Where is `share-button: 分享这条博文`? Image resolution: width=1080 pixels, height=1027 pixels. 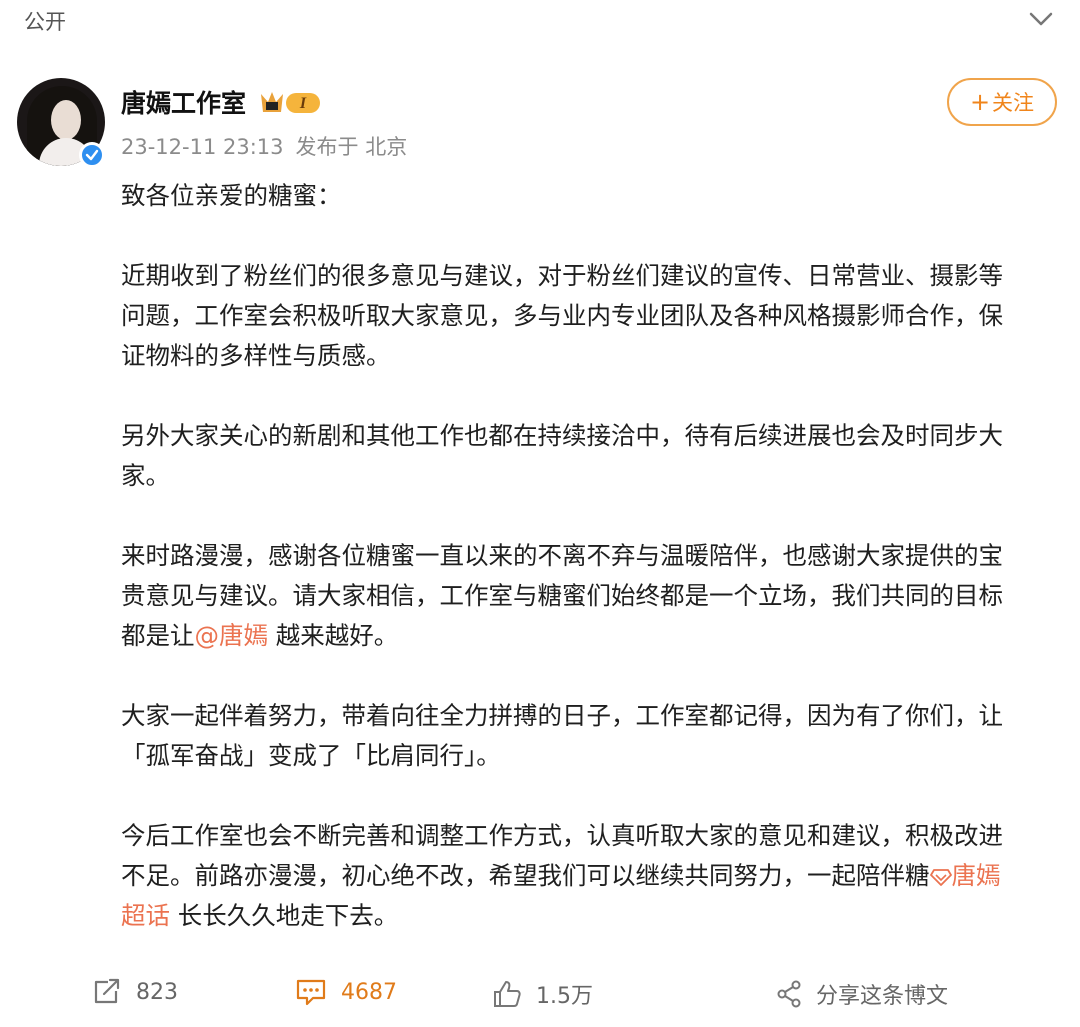
share-button: 分享这条博文 is located at coordinates (862, 994).